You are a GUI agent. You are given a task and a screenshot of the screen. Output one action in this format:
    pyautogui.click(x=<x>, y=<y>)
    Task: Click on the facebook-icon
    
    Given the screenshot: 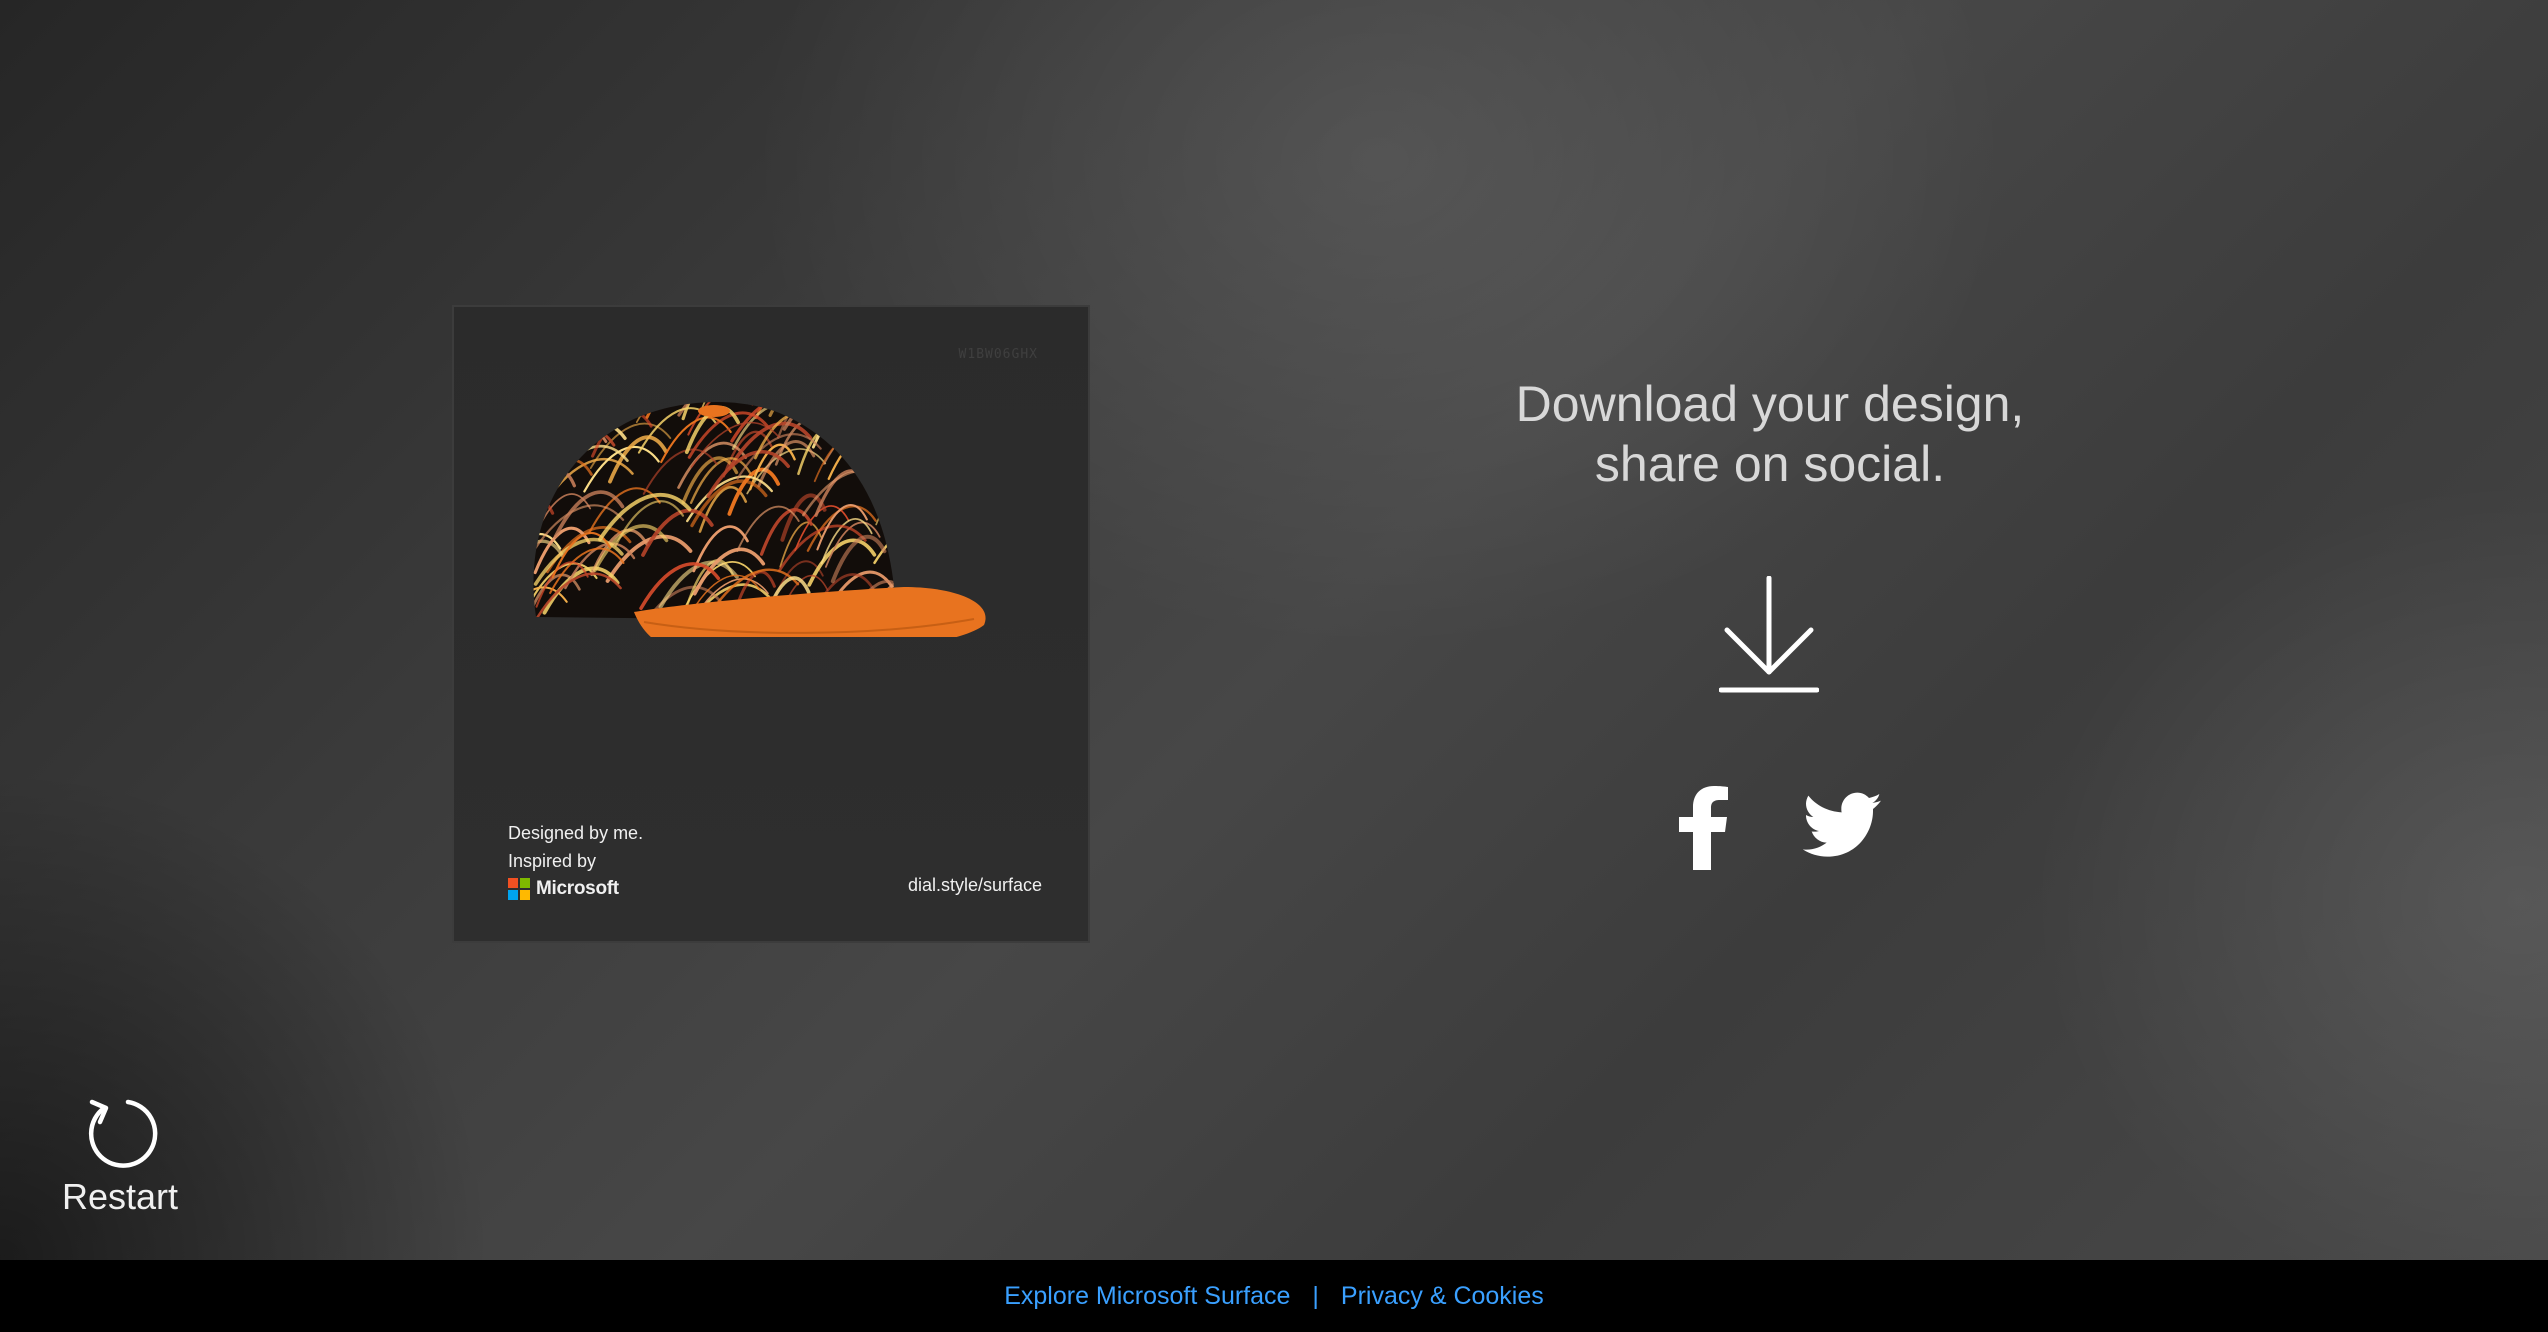 What is the action you would take?
    pyautogui.click(x=1703, y=828)
    